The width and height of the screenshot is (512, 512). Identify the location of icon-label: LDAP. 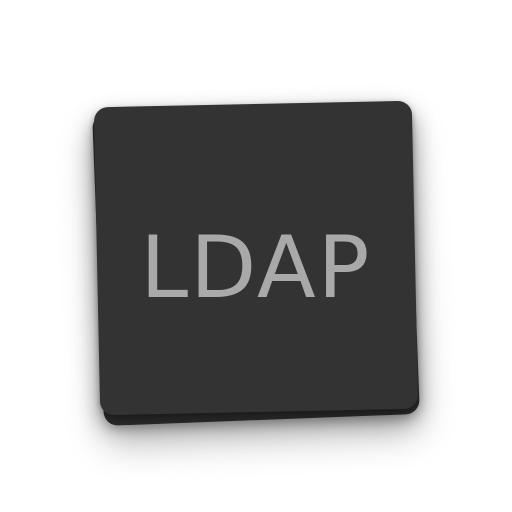
(256, 267).